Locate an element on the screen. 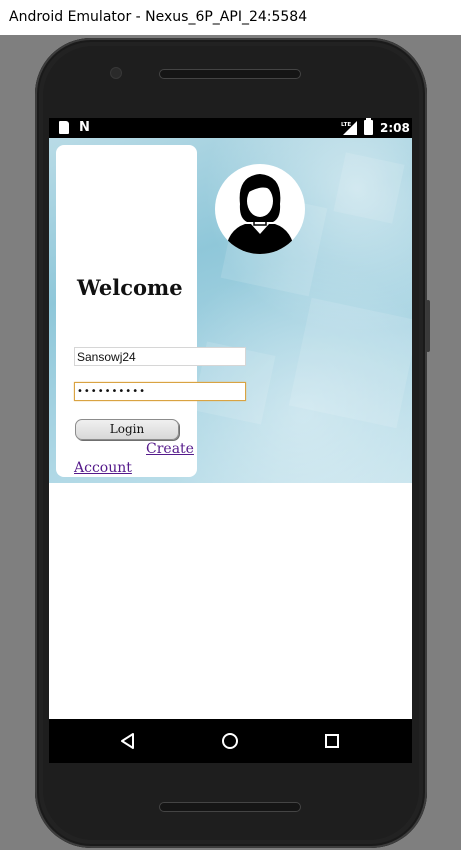 The height and width of the screenshot is (850, 461). avatar is located at coordinates (260, 209).